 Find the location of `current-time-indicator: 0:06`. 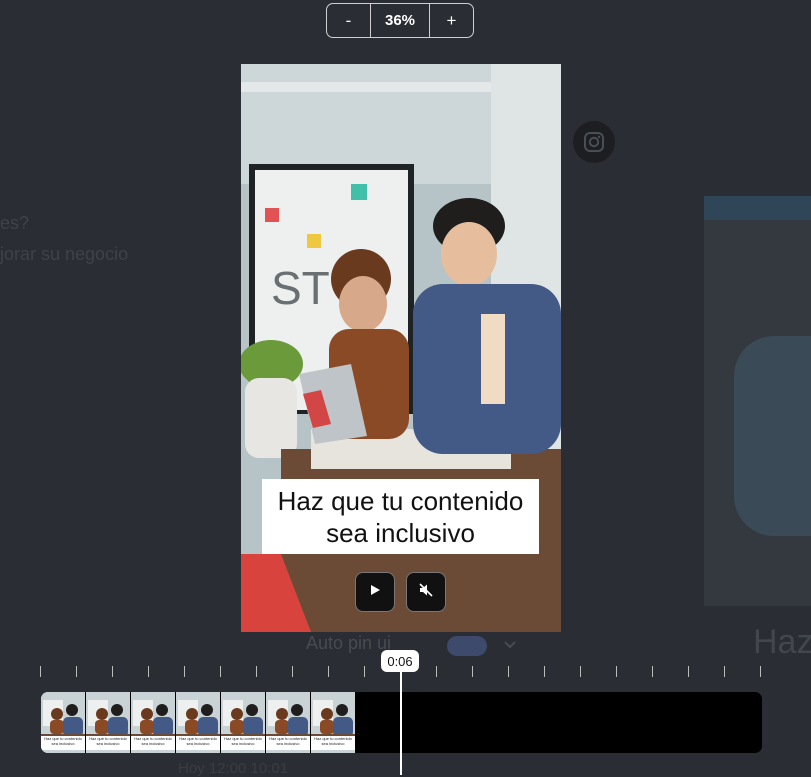

current-time-indicator: 0:06 is located at coordinates (400, 661).